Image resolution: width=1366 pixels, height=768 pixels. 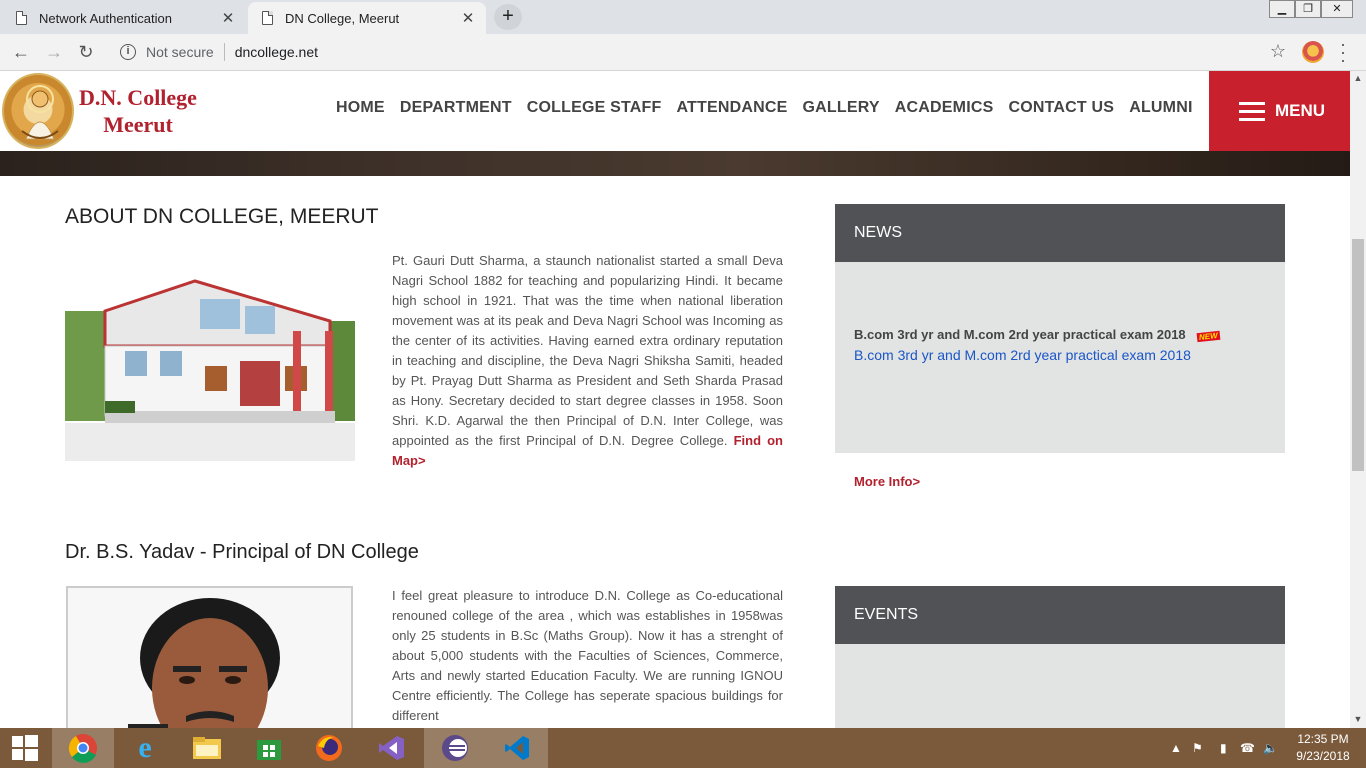 What do you see at coordinates (180, 52) in the screenshot?
I see `security-label: Not secure` at bounding box center [180, 52].